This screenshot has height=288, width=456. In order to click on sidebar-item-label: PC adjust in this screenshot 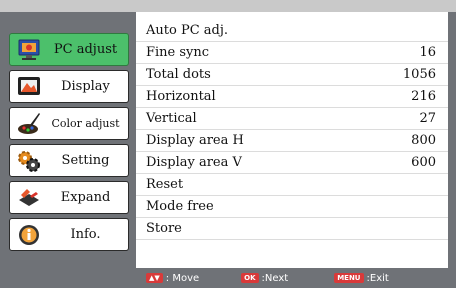, I will do `click(85, 49)`.